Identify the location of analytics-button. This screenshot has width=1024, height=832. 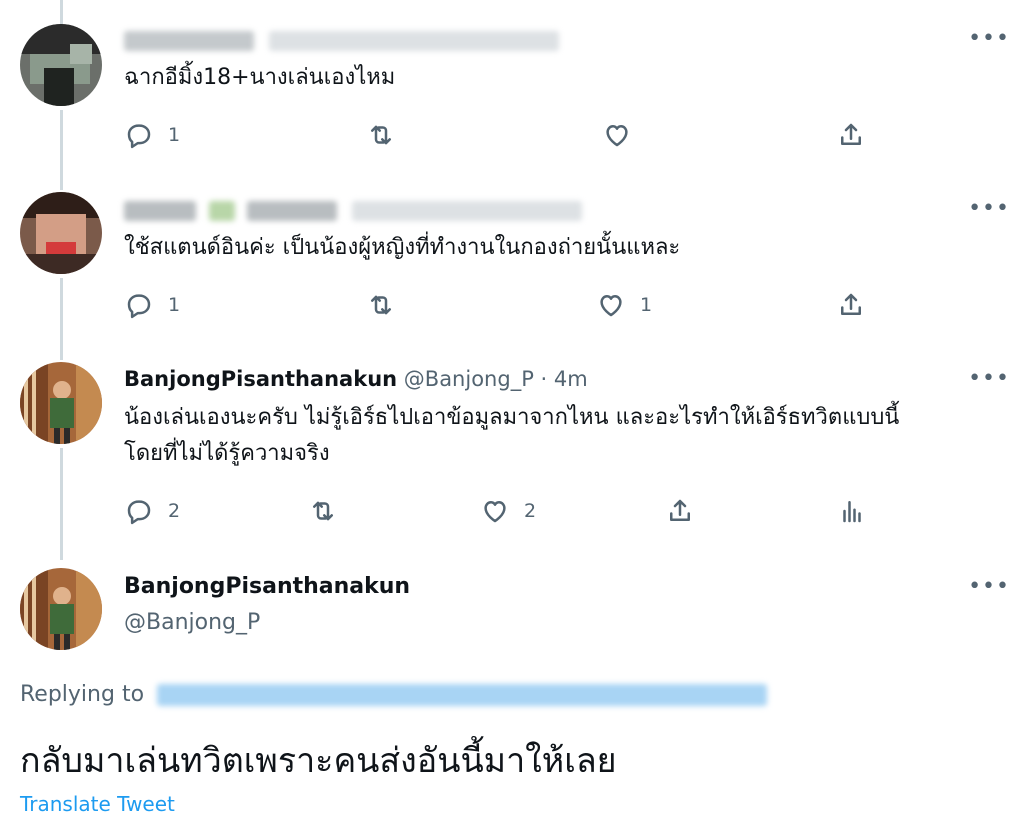
(852, 511).